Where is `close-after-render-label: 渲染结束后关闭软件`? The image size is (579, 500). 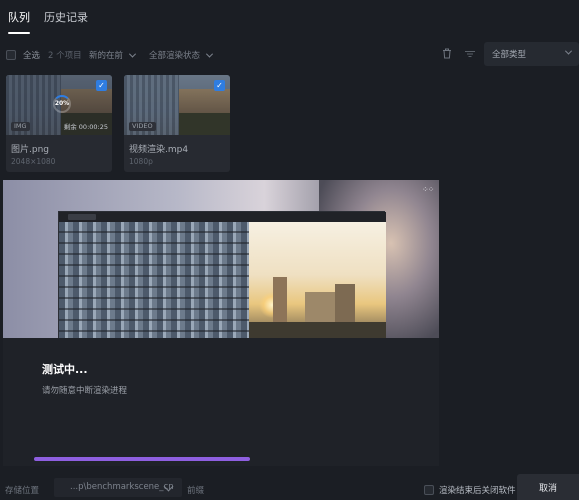 close-after-render-label: 渲染结束后关闭软件 is located at coordinates (477, 491).